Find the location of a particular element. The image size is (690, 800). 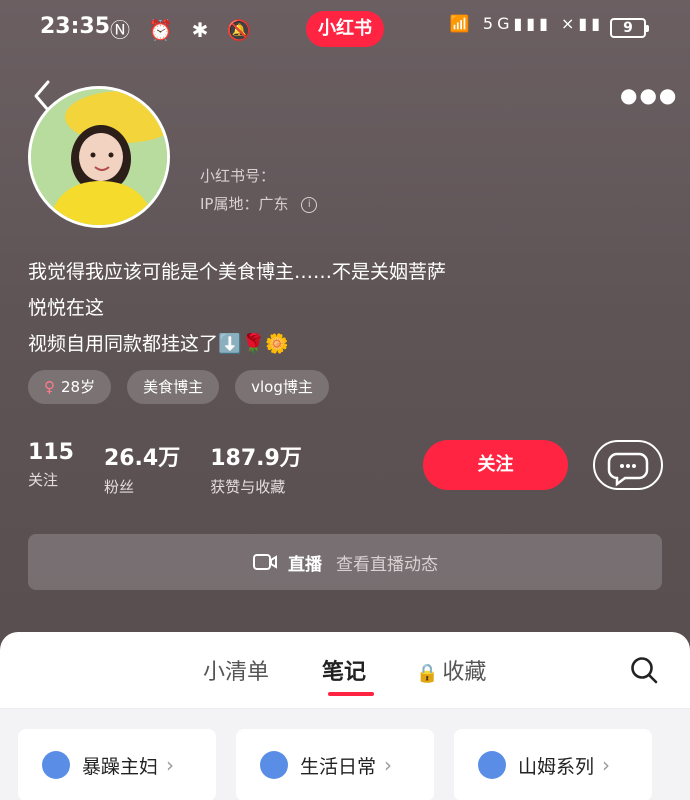

live-label: 直播 is located at coordinates (305, 564).